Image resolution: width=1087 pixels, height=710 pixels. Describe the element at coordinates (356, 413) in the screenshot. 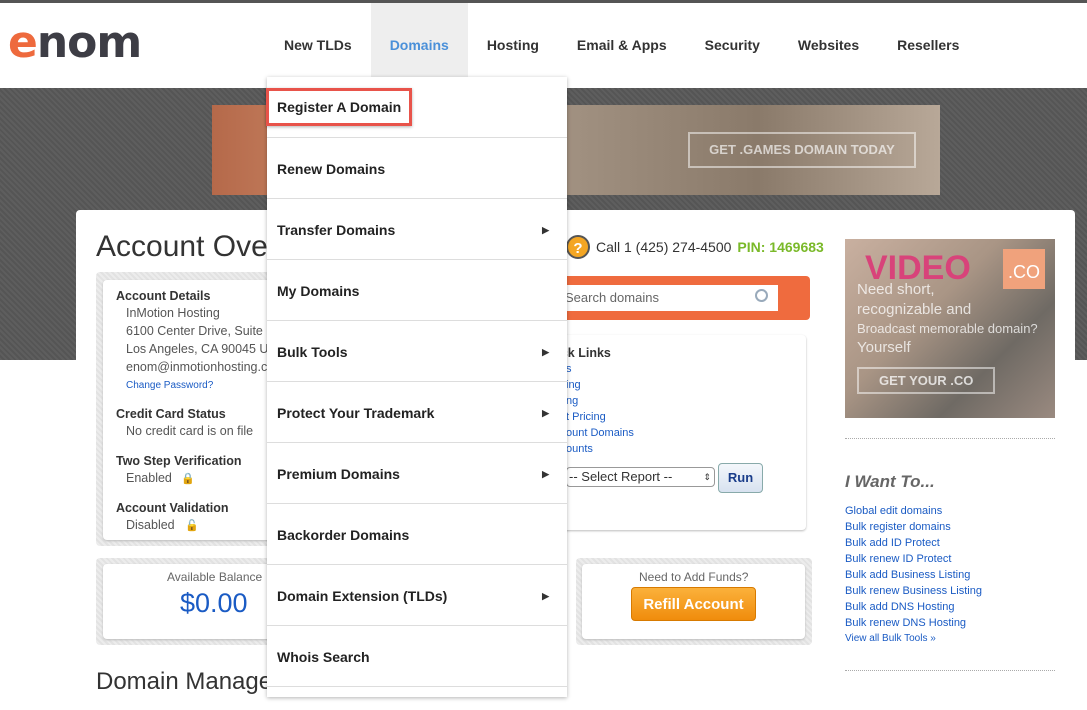

I see `menu-item-label: Protect Your Trademark` at that location.